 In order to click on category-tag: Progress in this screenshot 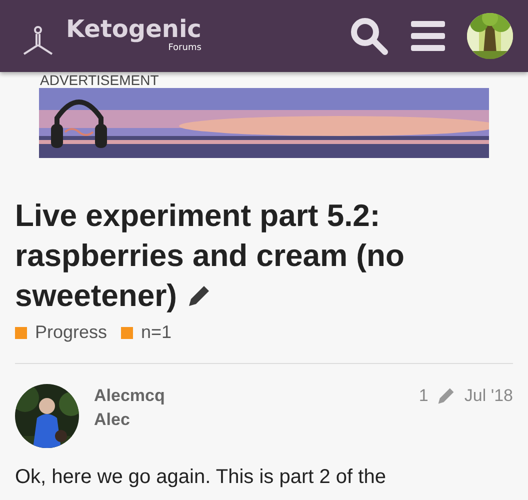, I will do `click(71, 332)`.